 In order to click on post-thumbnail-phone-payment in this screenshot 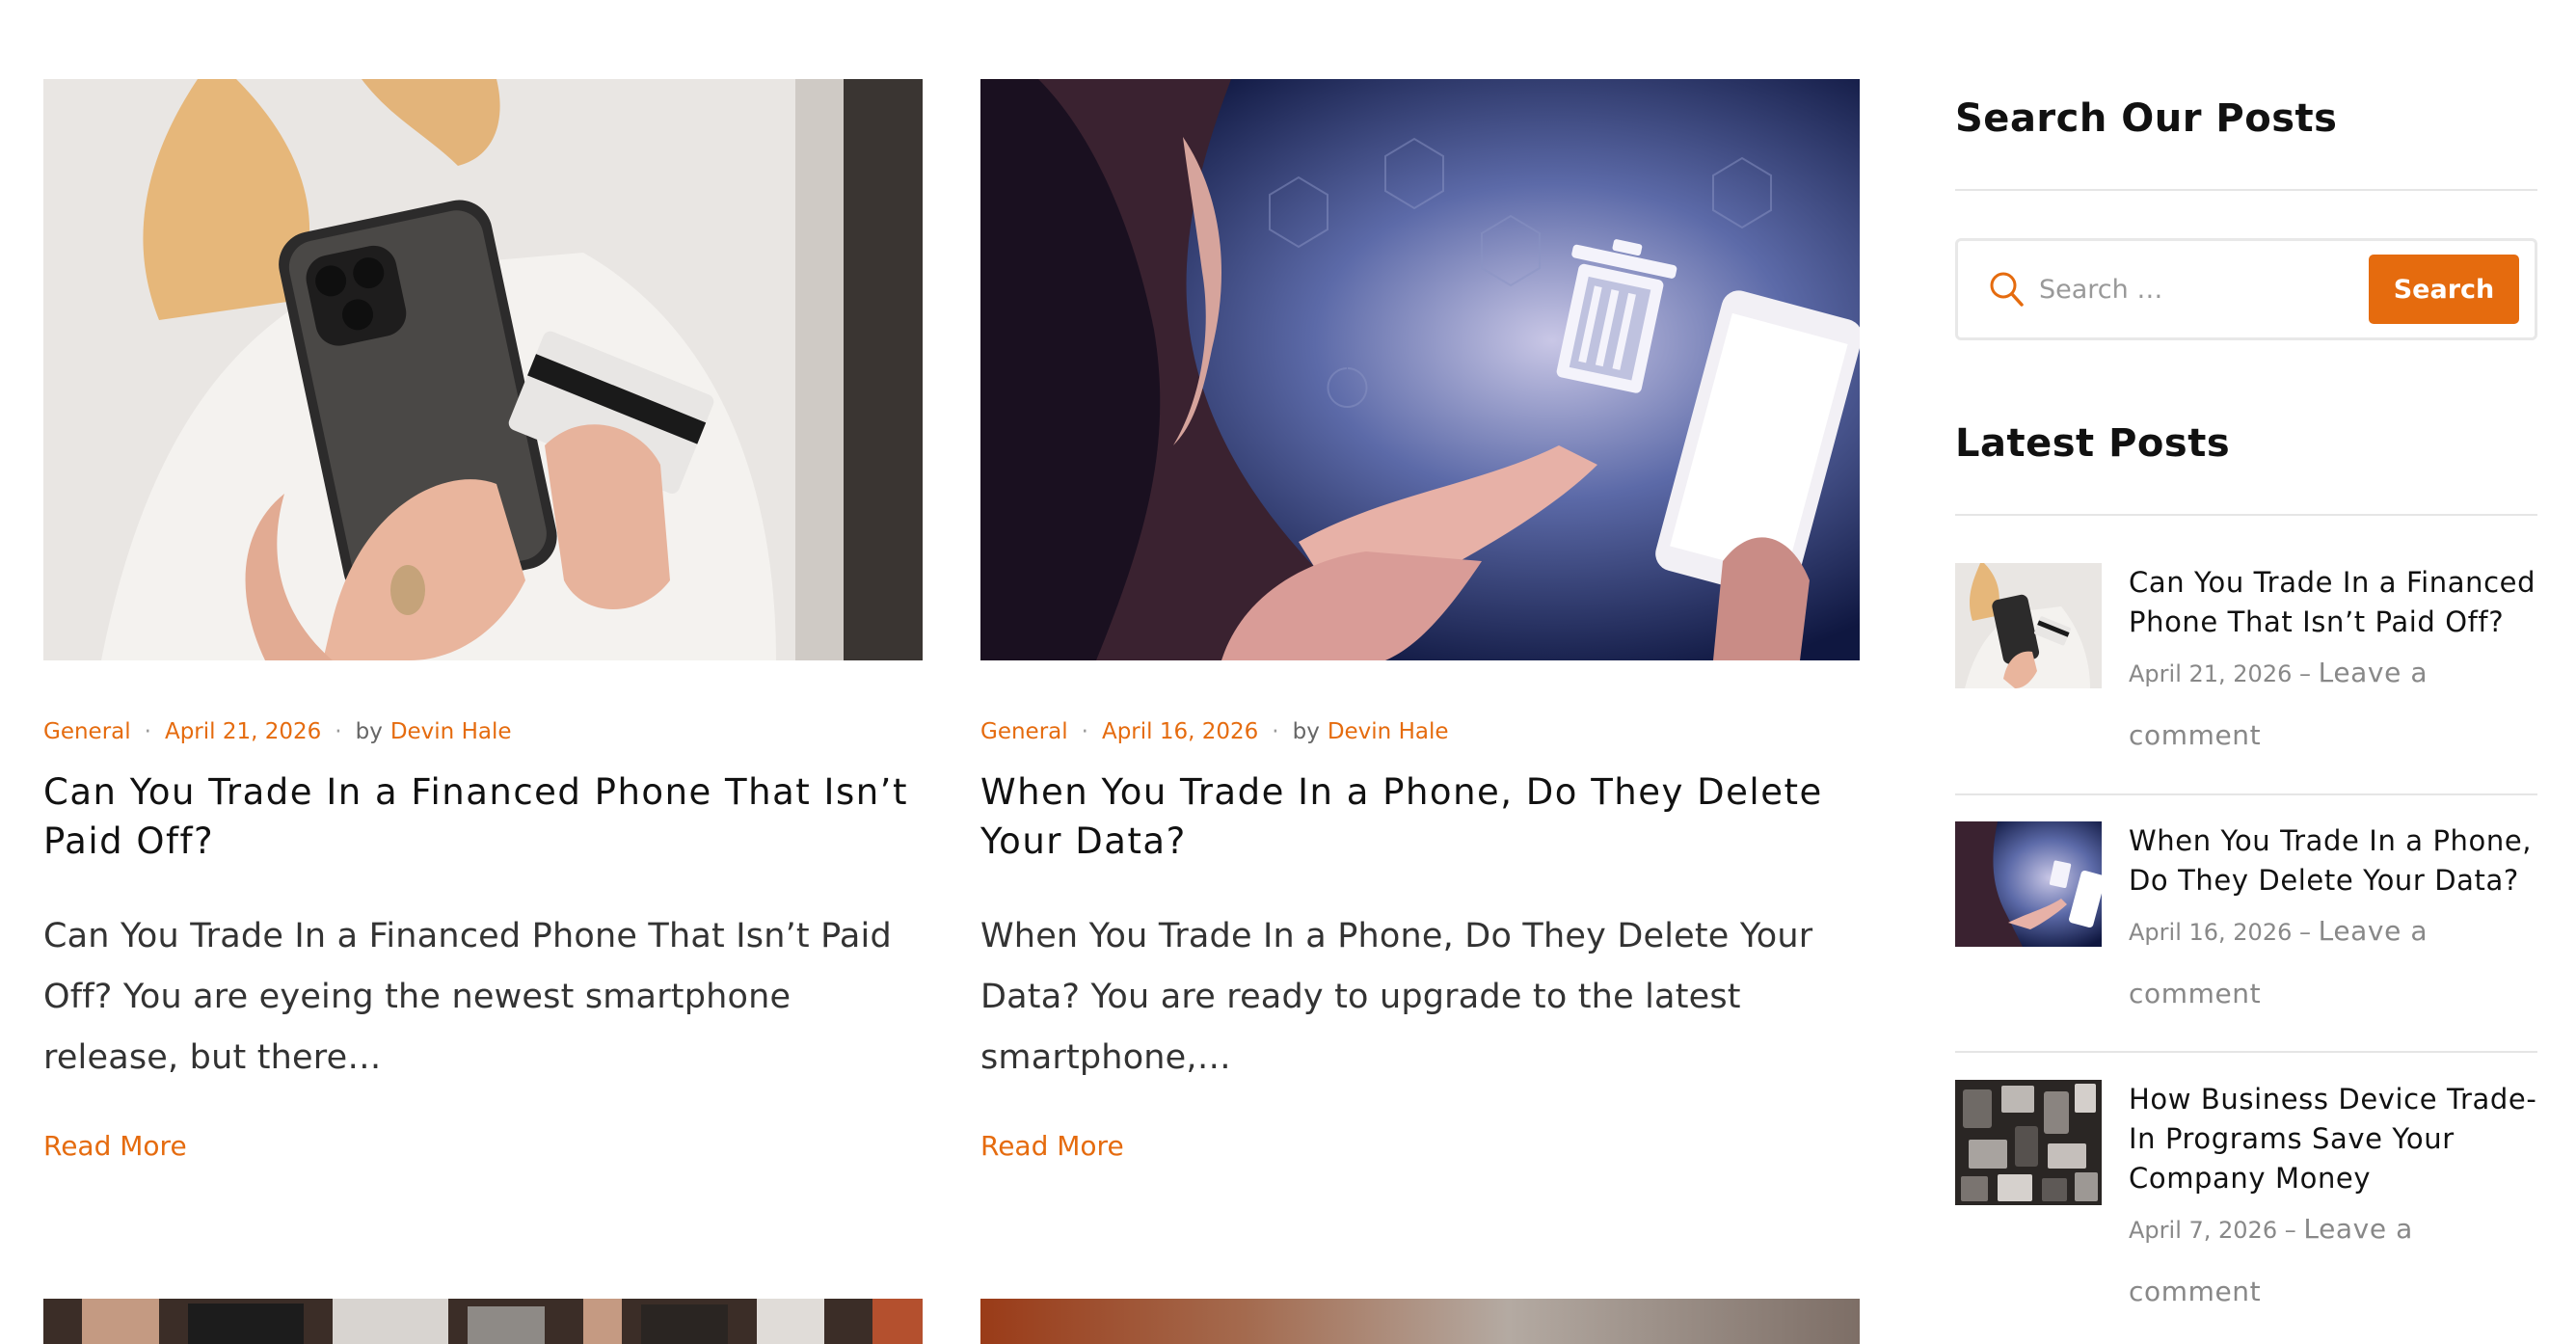, I will do `click(483, 369)`.